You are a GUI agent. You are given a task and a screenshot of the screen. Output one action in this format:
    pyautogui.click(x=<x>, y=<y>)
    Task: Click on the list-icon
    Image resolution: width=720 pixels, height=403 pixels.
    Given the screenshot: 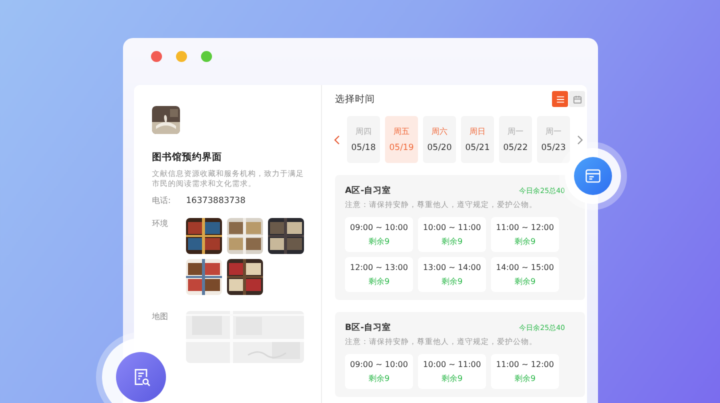 What is the action you would take?
    pyautogui.click(x=560, y=99)
    